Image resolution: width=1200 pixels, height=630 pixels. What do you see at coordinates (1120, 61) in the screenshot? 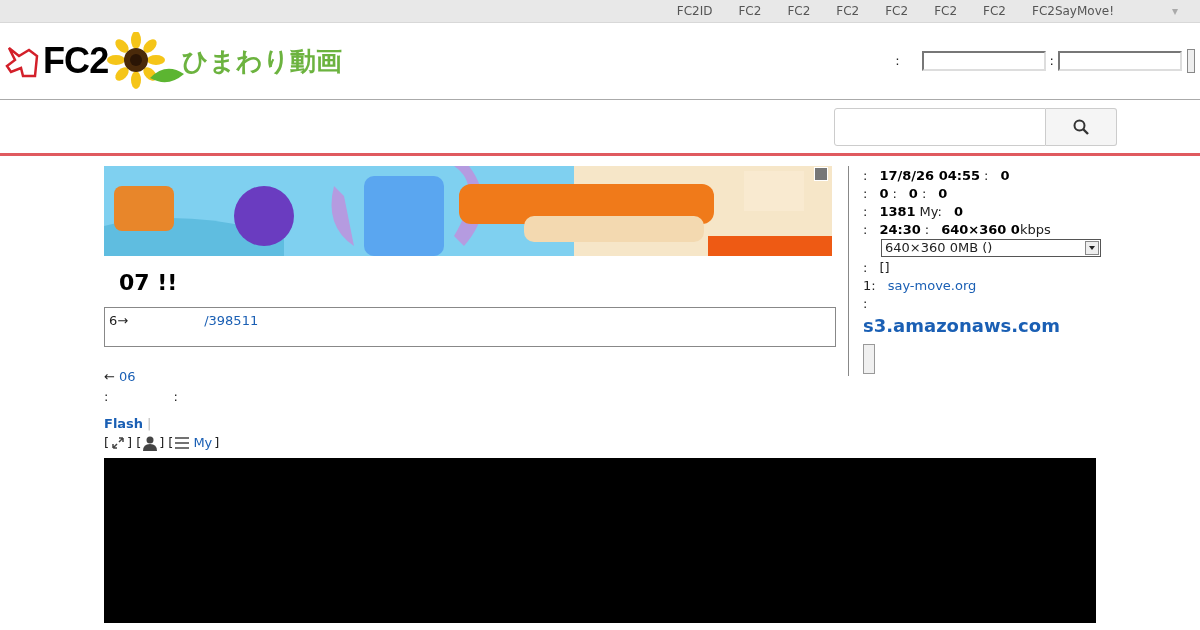
I see `password-field` at bounding box center [1120, 61].